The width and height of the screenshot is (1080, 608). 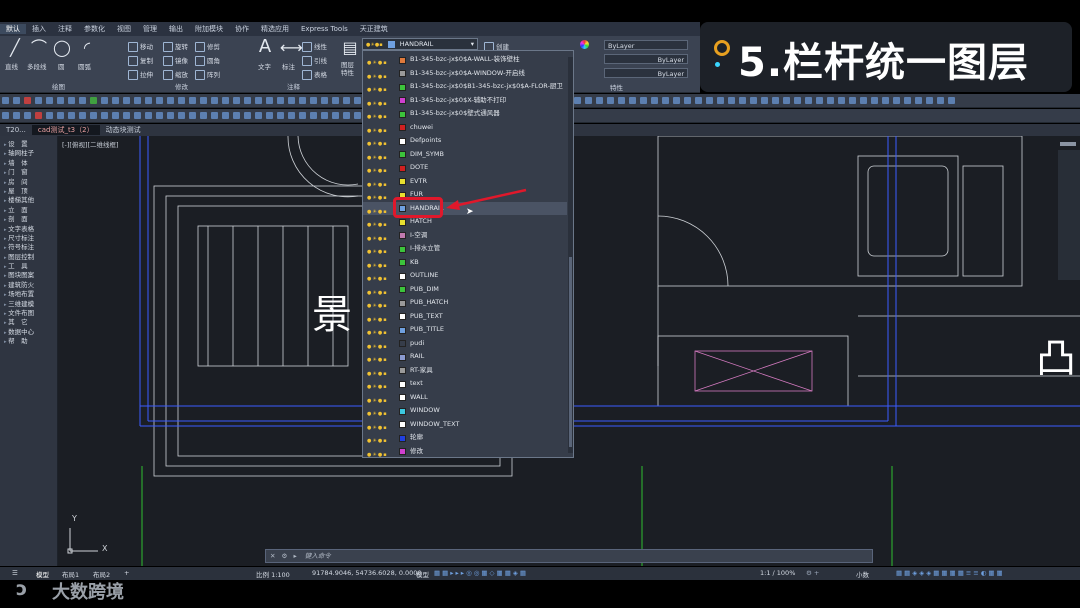 What do you see at coordinates (273, 574) in the screenshot?
I see `scale-indicator: 比例 1:100` at bounding box center [273, 574].